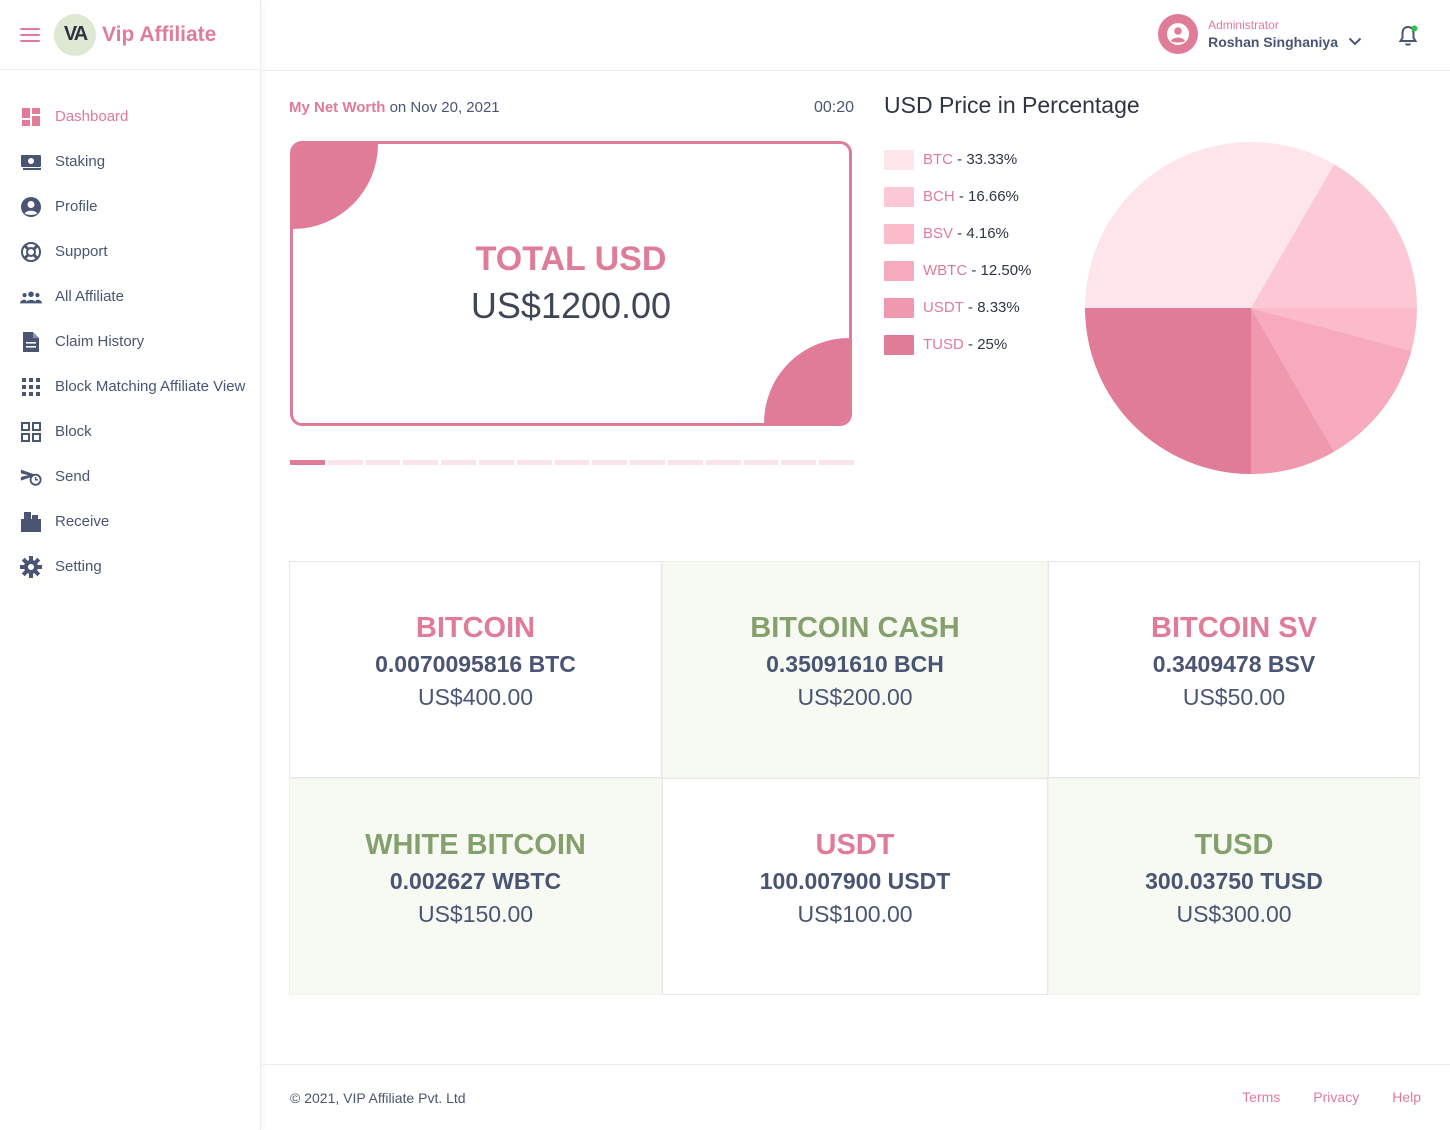 Image resolution: width=1450 pixels, height=1130 pixels. Describe the element at coordinates (130, 116) in the screenshot. I see `sidebar-item-dashboard: Dashboard` at that location.